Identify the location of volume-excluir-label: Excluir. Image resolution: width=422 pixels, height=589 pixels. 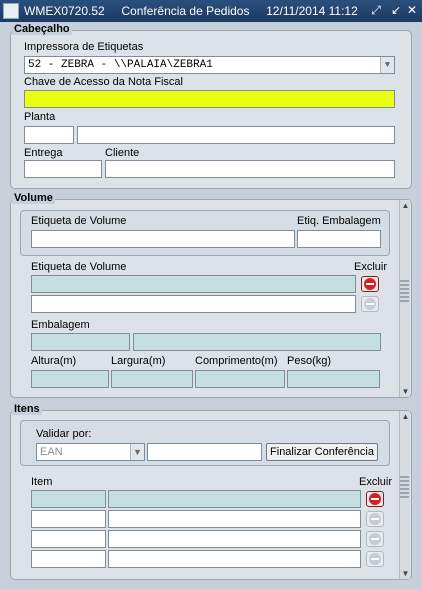
(371, 267).